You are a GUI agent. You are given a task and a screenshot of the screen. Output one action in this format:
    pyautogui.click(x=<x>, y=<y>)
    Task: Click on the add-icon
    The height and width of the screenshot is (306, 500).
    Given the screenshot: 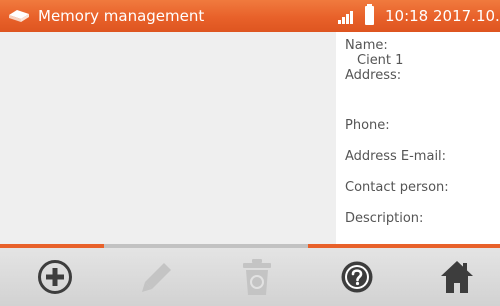 What is the action you would take?
    pyautogui.click(x=55, y=277)
    